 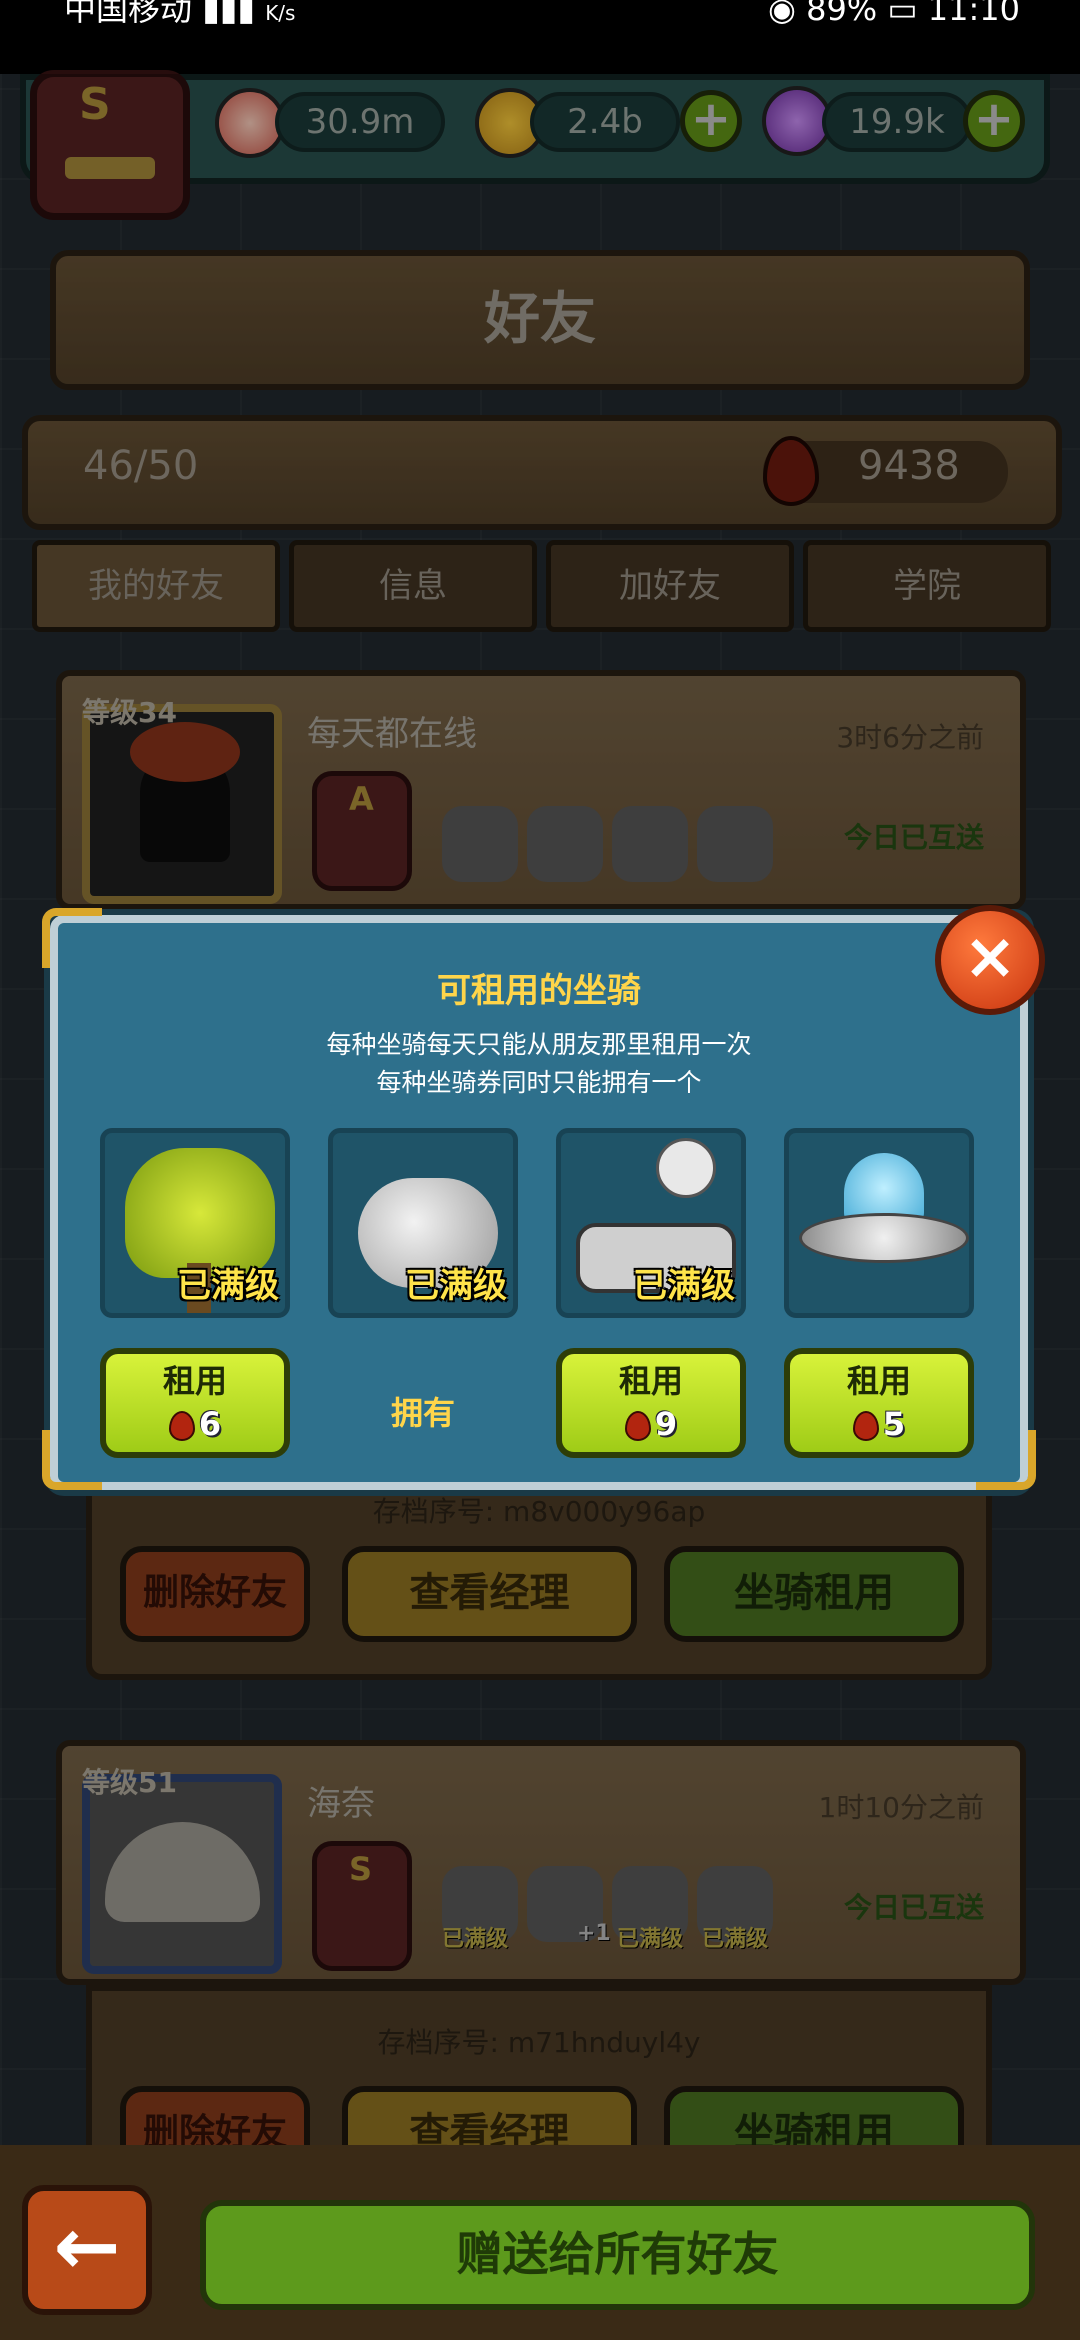 What do you see at coordinates (128, 14) in the screenshot?
I see `carrier-label: 中国移动` at bounding box center [128, 14].